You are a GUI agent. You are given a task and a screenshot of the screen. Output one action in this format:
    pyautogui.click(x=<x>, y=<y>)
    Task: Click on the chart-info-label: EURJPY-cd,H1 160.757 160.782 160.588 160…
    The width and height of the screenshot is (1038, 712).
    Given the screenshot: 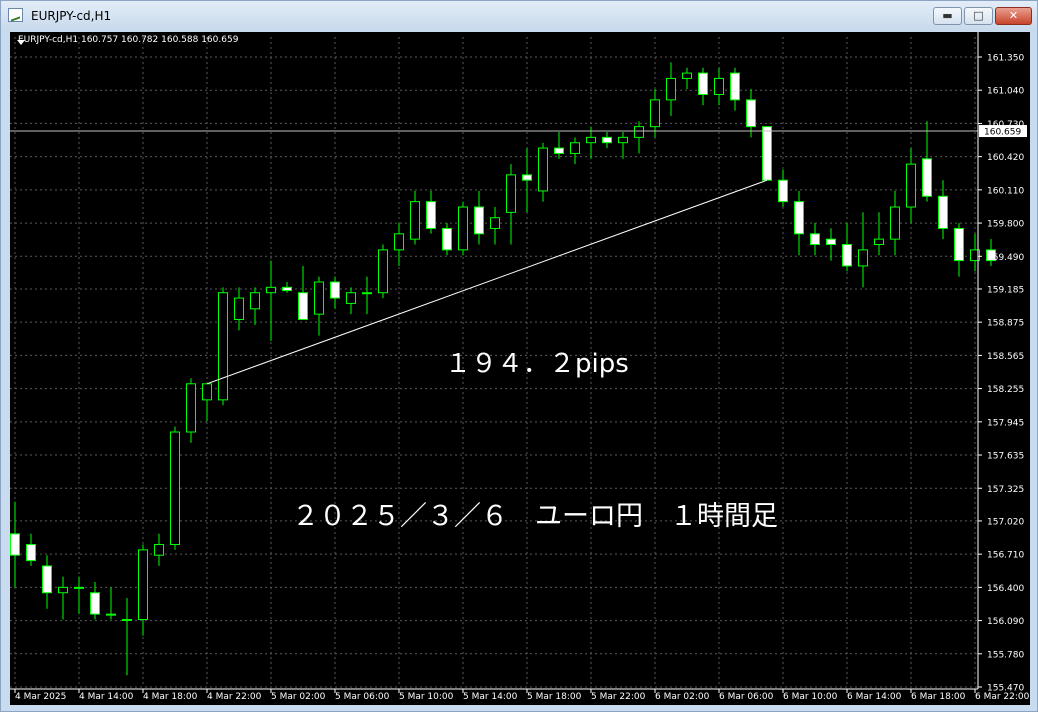 What is the action you would take?
    pyautogui.click(x=128, y=40)
    